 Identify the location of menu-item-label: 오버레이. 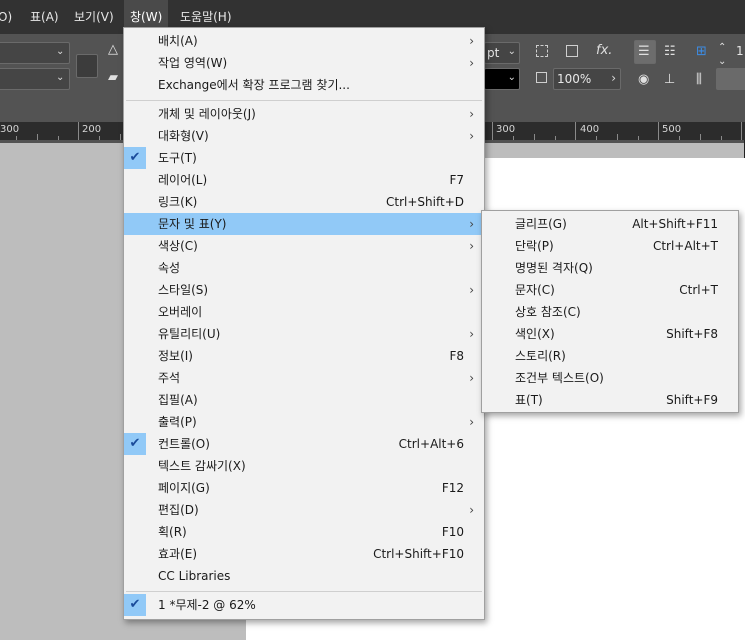
(180, 312).